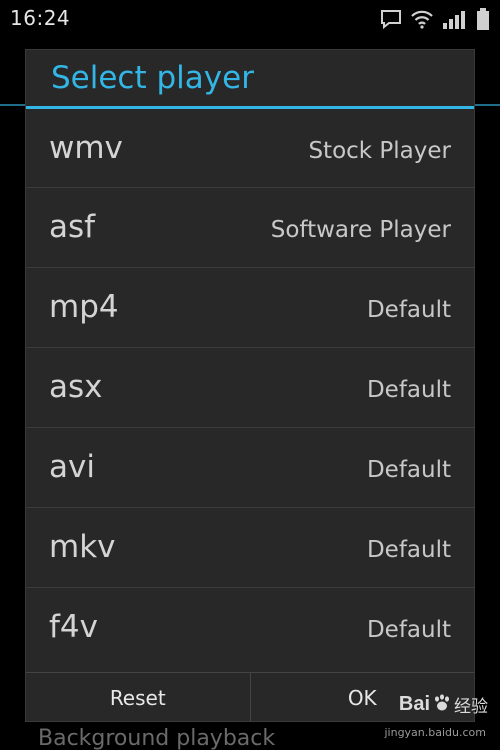 The image size is (500, 750). Describe the element at coordinates (250, 18) in the screenshot. I see `status-bar: 16:24` at that location.